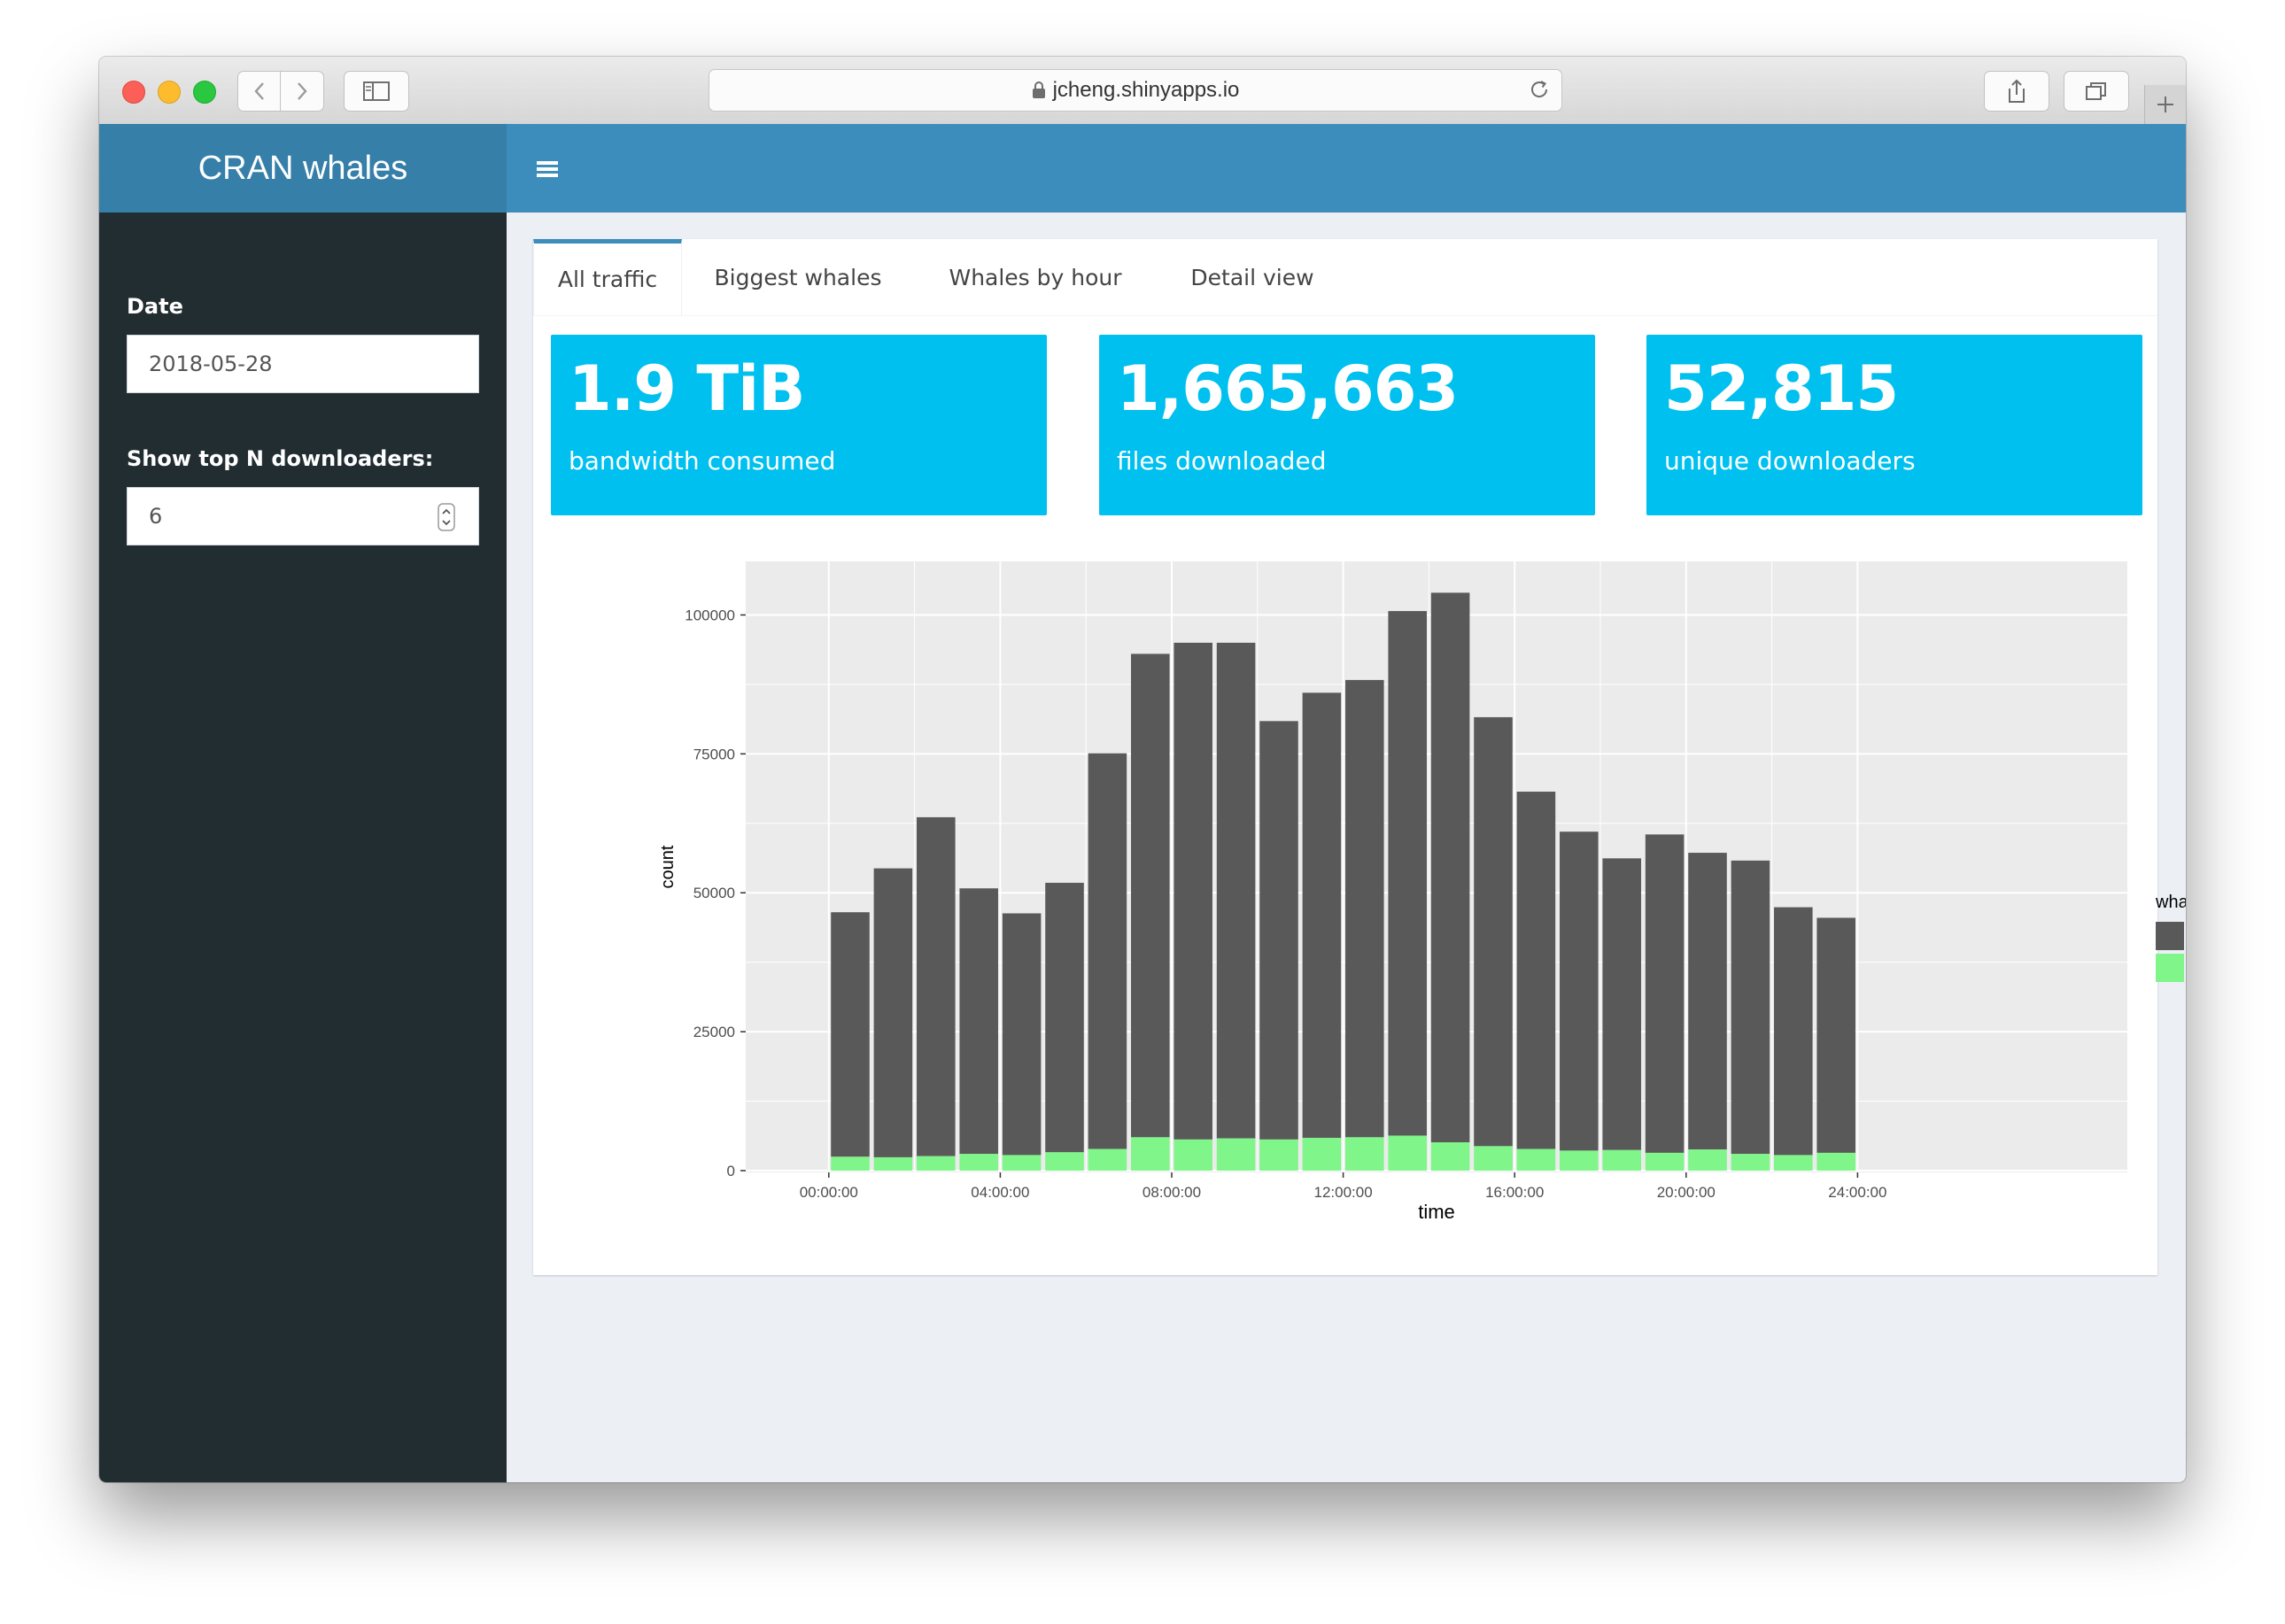  I want to click on tab-all-traffic: All traffic, so click(608, 277).